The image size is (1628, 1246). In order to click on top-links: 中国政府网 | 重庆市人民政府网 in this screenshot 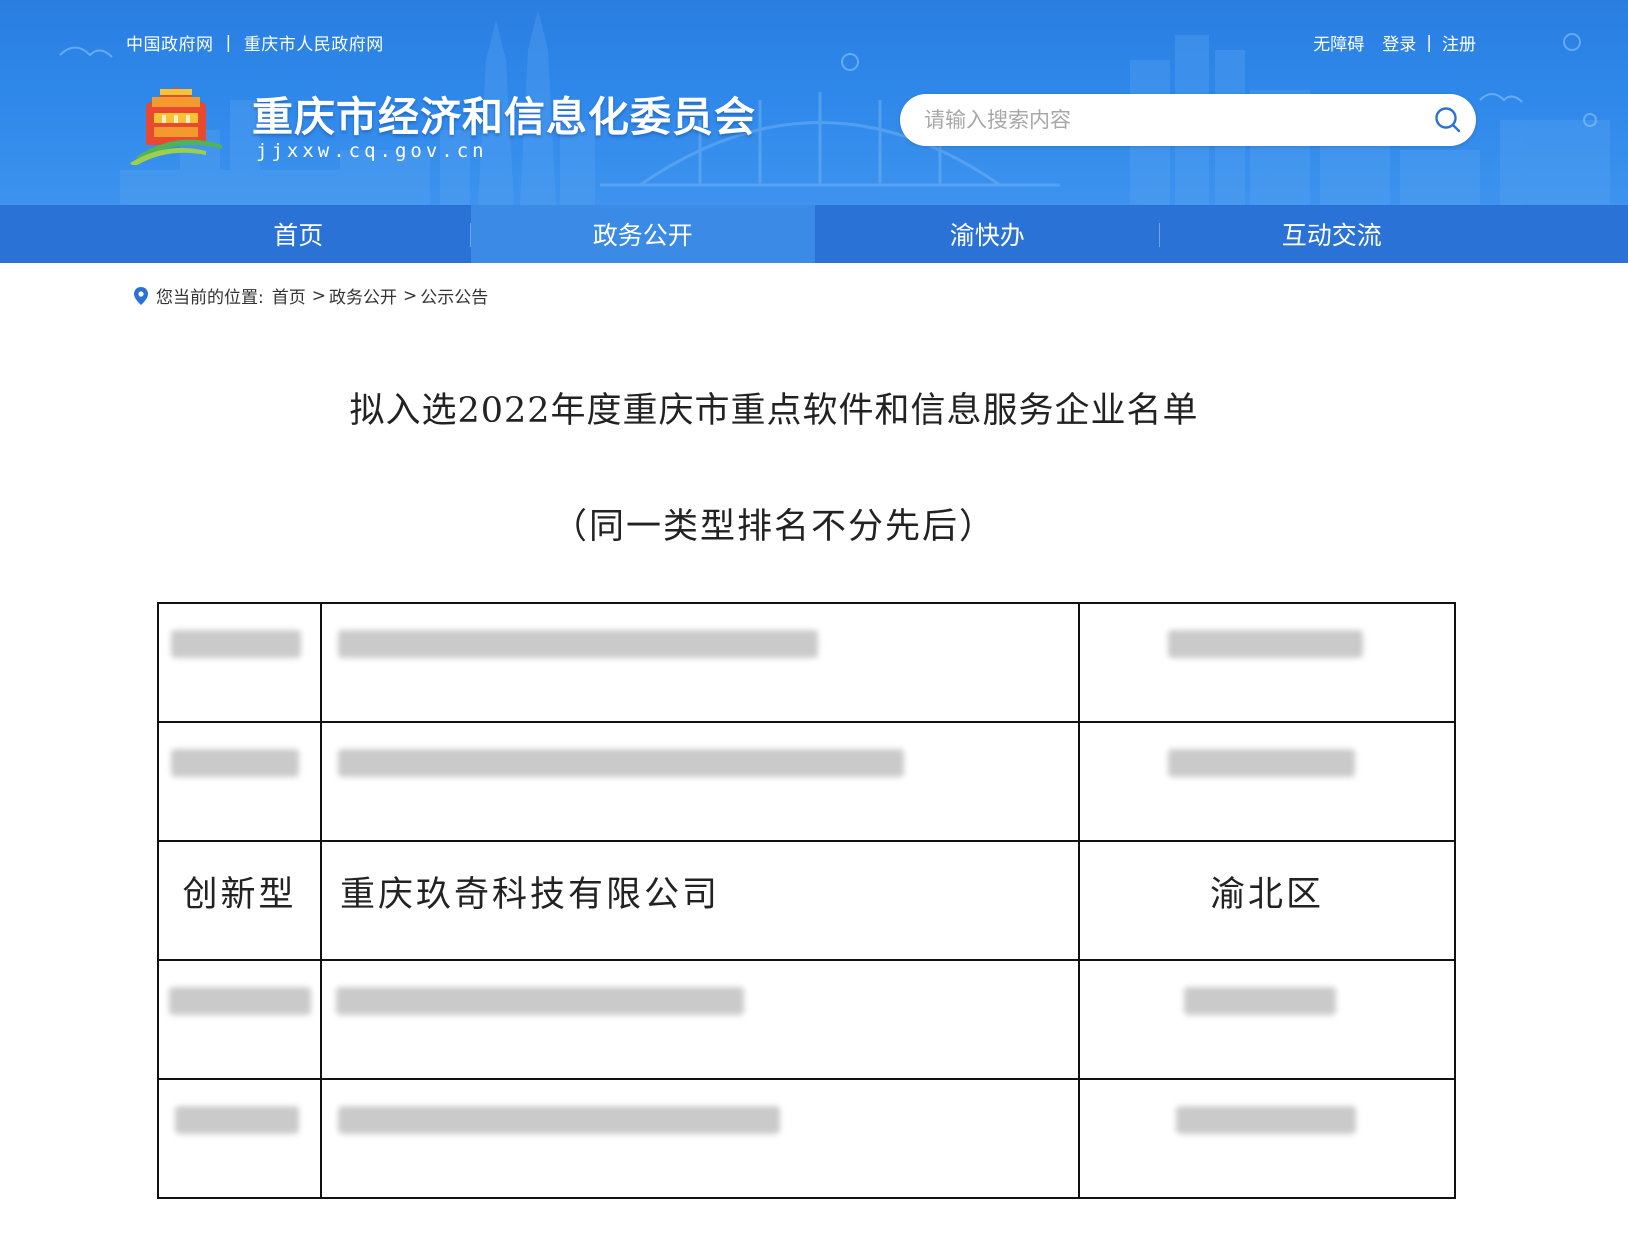, I will do `click(255, 43)`.